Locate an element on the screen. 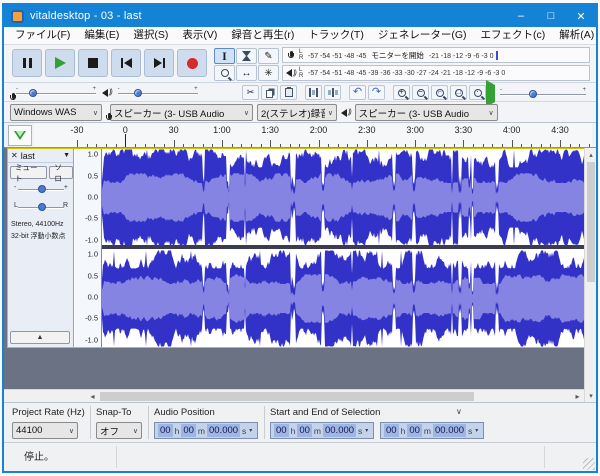 The image size is (600, 476). recording-volume-slider: - + is located at coordinates (56, 92).